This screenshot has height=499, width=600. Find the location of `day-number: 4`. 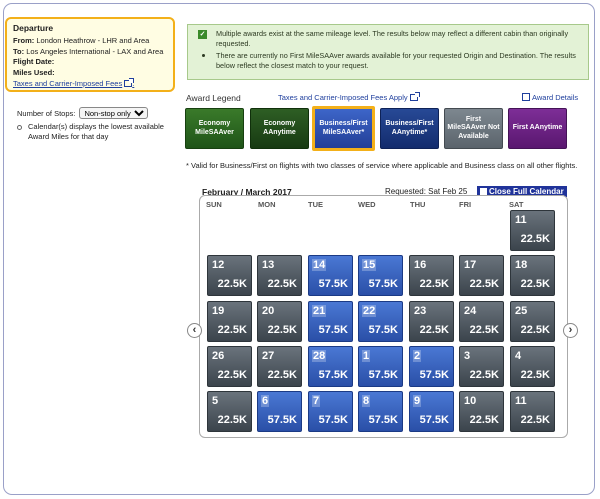

day-number: 4 is located at coordinates (518, 356).